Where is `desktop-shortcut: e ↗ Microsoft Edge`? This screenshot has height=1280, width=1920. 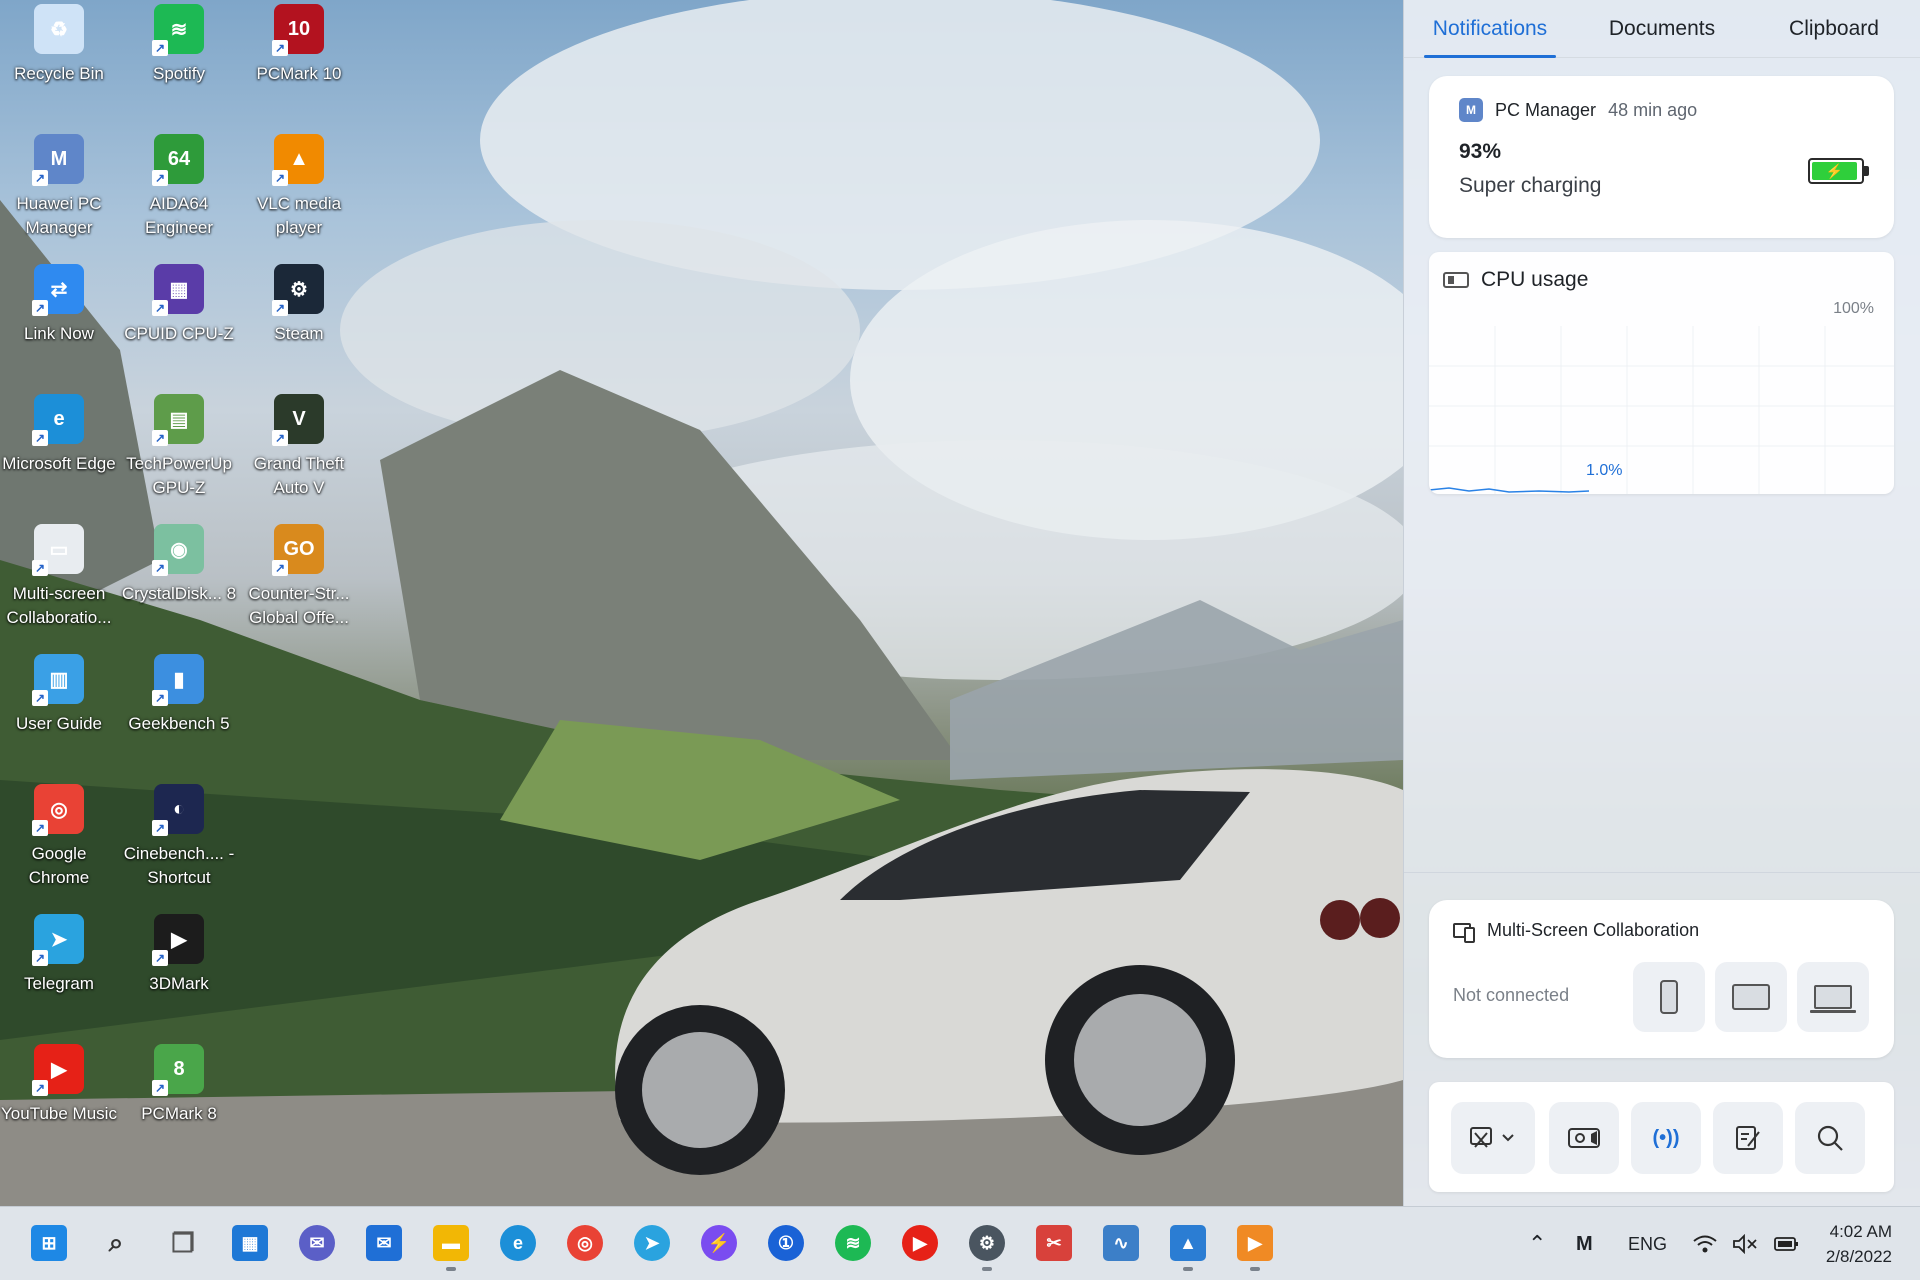 desktop-shortcut: e ↗ Microsoft Edge is located at coordinates (59, 435).